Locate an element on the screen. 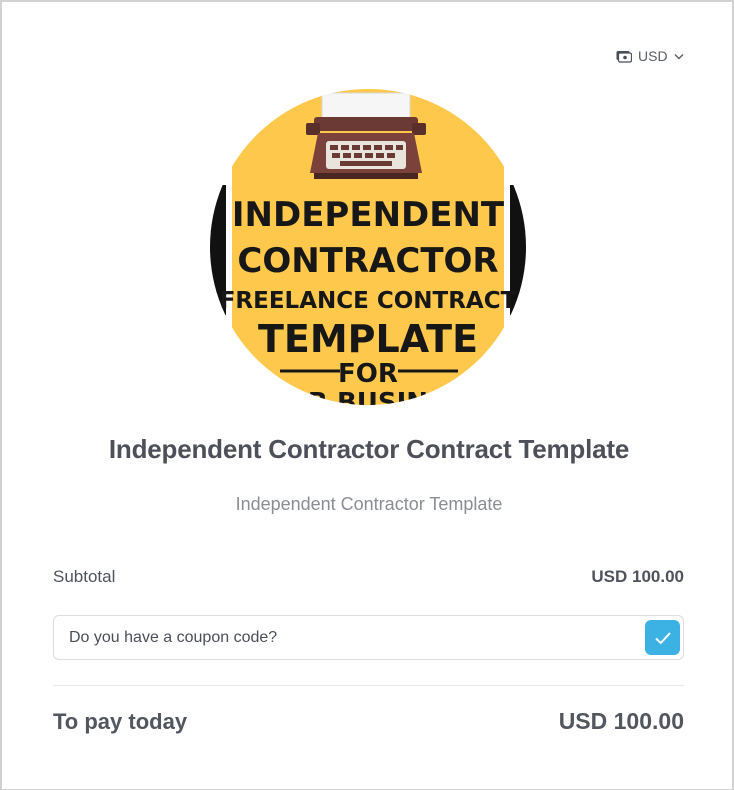 The width and height of the screenshot is (734, 790). cover-line-5: FOR is located at coordinates (368, 374).